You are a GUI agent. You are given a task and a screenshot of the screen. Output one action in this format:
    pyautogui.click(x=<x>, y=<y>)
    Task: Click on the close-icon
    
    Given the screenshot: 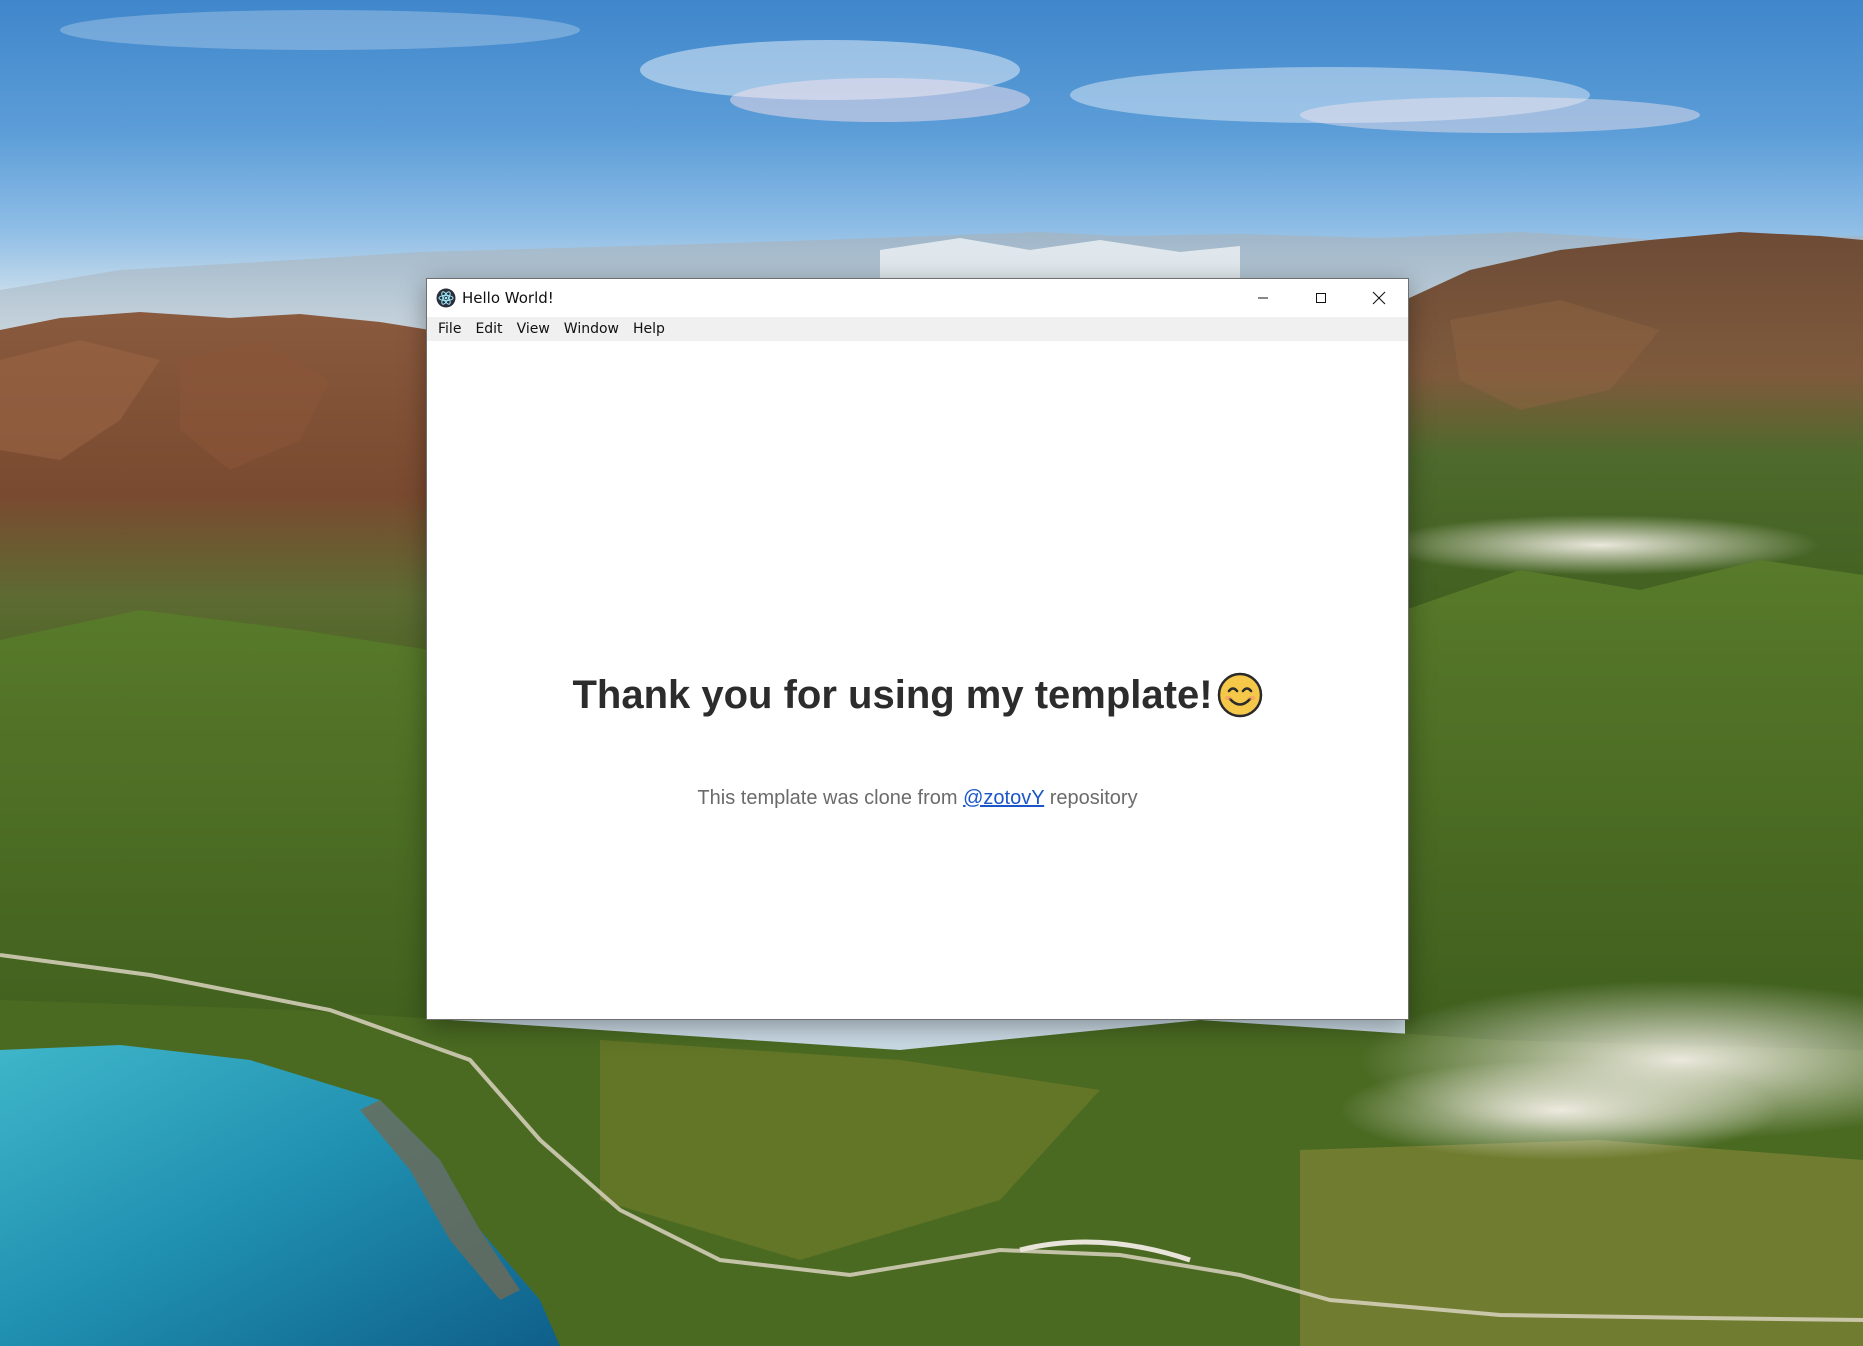 What is the action you would take?
    pyautogui.click(x=1379, y=298)
    